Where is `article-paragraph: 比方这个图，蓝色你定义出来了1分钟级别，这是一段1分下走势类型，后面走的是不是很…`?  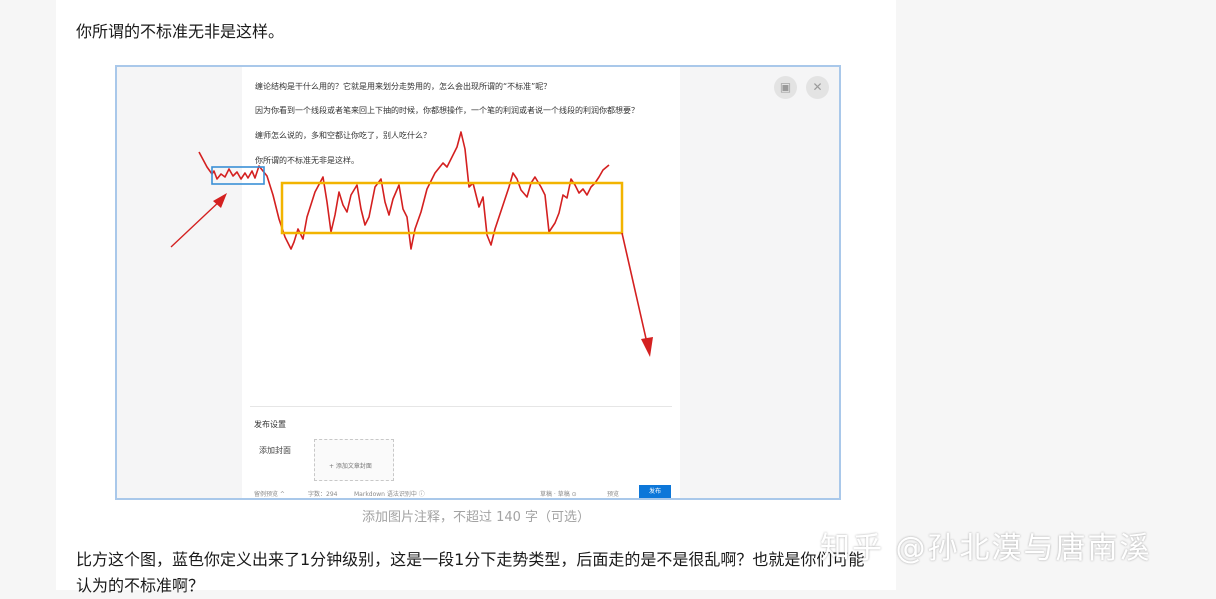 article-paragraph: 比方这个图，蓝色你定义出来了1分钟级别，这是一段1分下走势类型，后面走的是不是很… is located at coordinates (470, 572).